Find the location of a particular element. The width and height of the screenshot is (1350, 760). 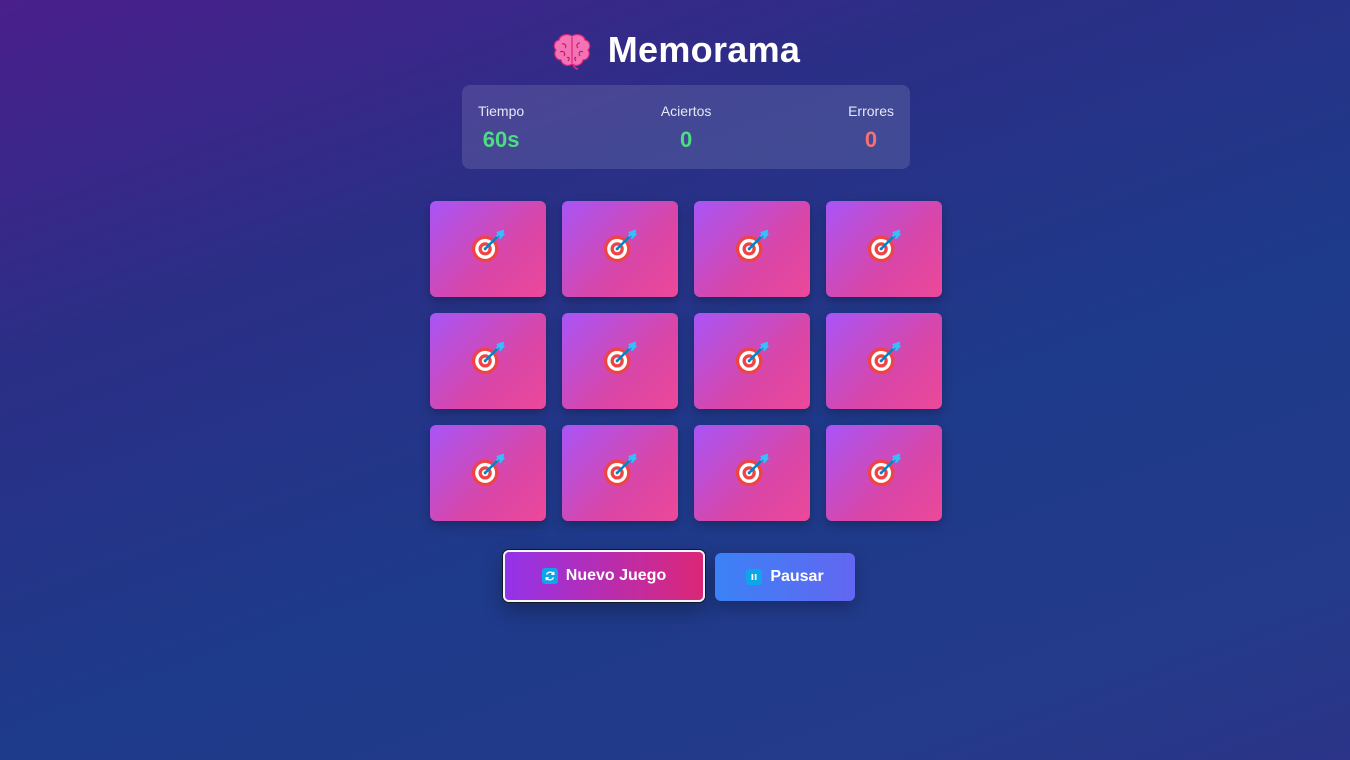

brain-icon is located at coordinates (572, 50).